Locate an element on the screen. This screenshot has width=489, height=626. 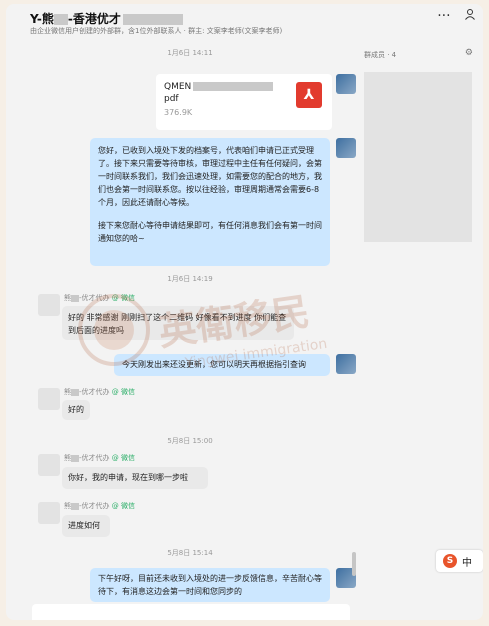
file-extension: pdf is located at coordinates (171, 99).